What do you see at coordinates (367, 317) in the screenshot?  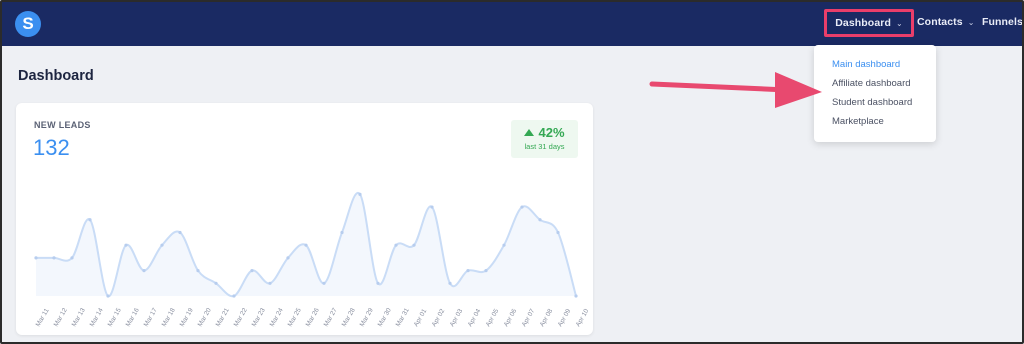 I see `x-tick-label: Mar 29` at bounding box center [367, 317].